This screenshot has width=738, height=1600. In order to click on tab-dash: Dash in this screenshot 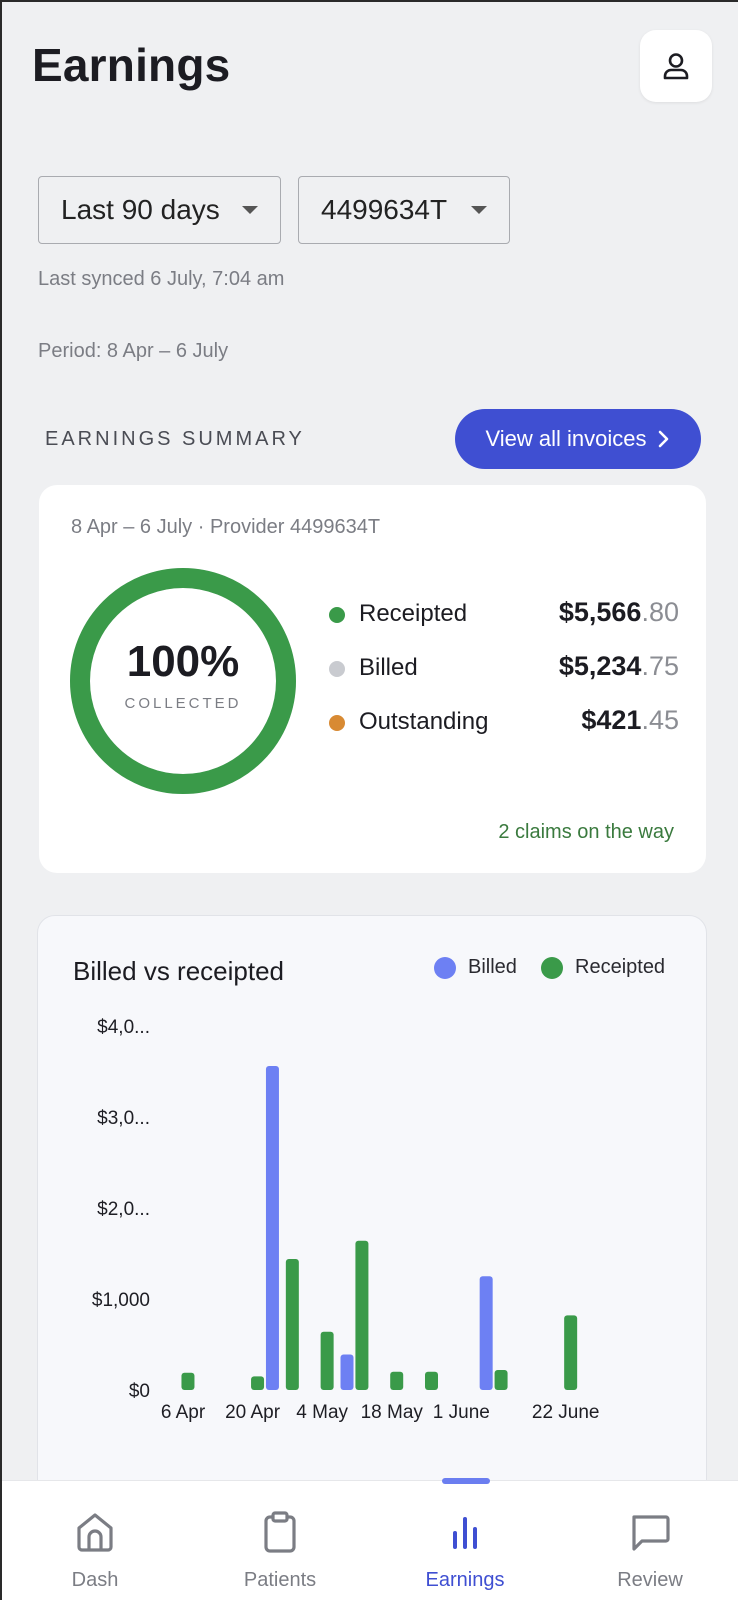, I will do `click(95, 1540)`.